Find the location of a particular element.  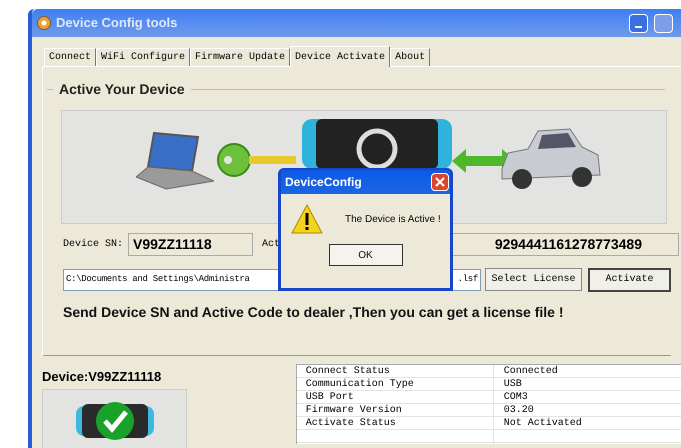

tab: Connect is located at coordinates (70, 57).